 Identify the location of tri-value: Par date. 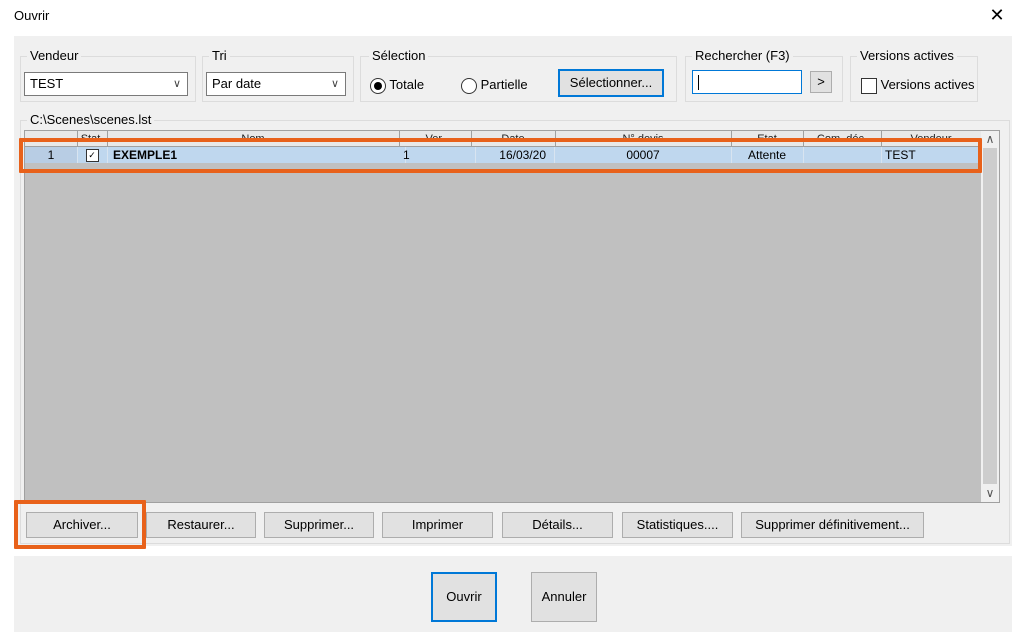
(237, 83).